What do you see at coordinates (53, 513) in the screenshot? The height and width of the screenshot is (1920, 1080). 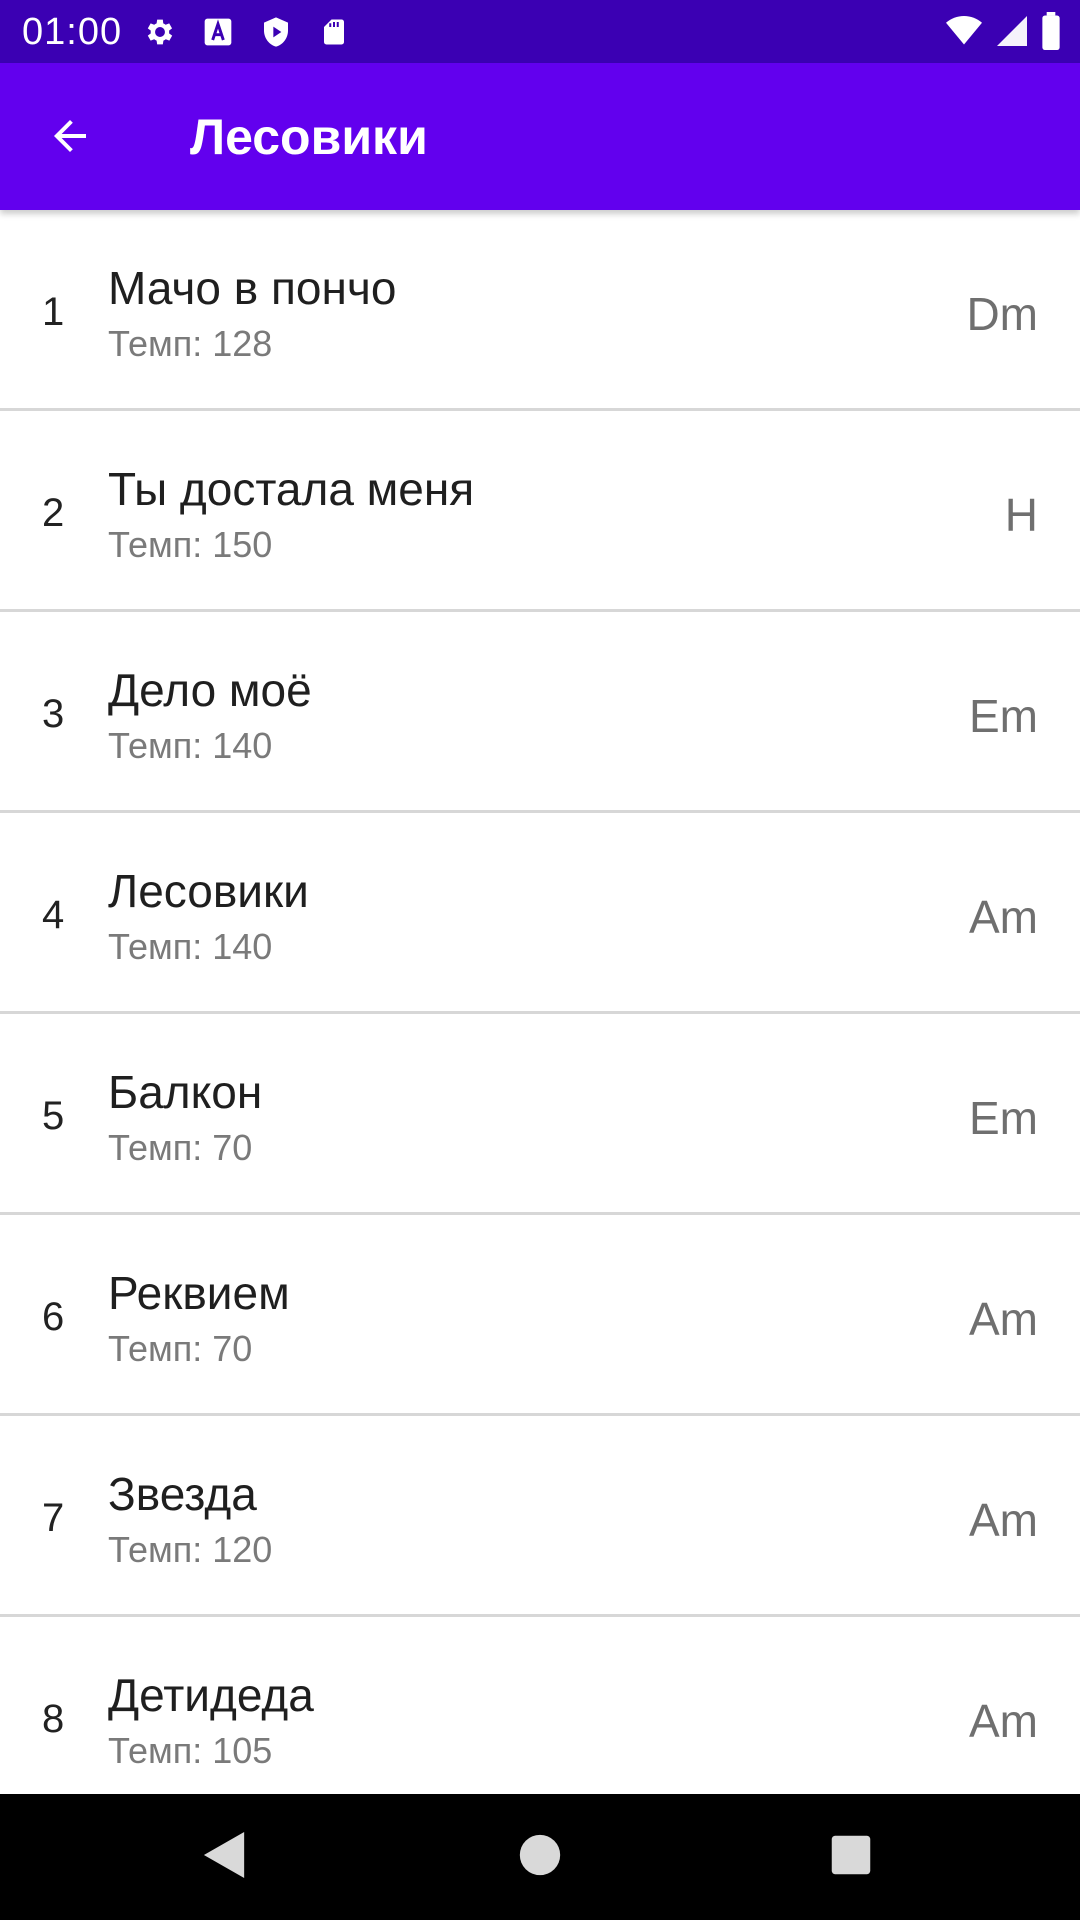 I see `song-number: 2` at bounding box center [53, 513].